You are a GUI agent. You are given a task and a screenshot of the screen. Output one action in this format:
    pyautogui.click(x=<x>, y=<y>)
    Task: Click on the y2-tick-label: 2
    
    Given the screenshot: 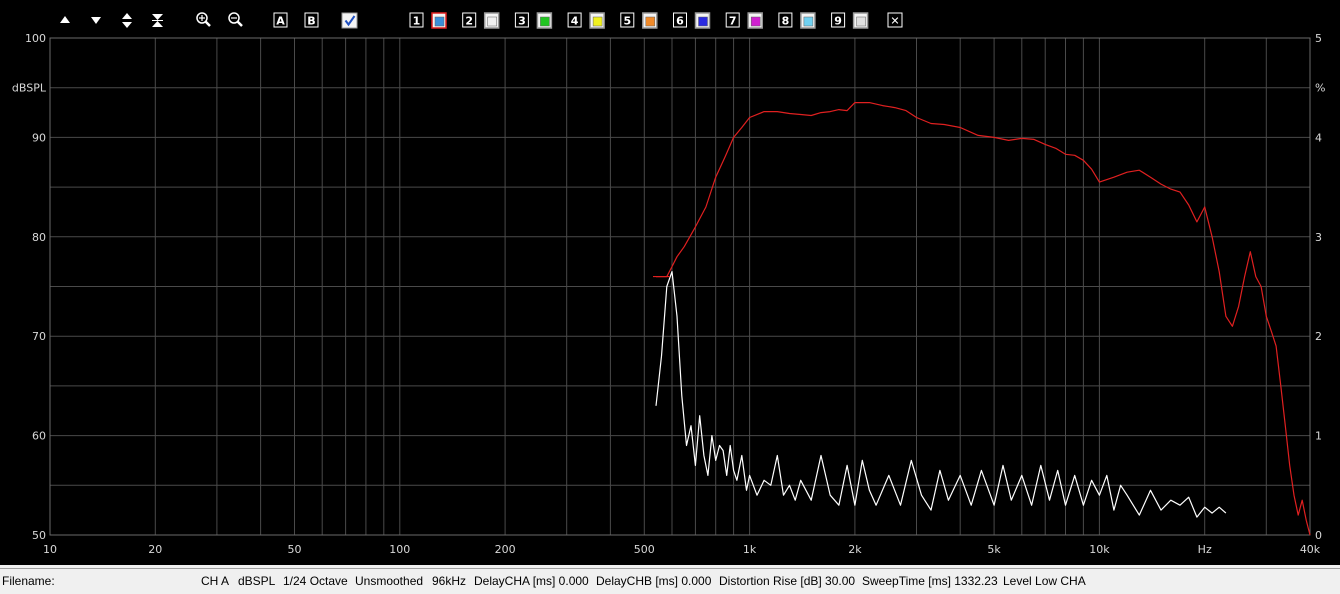 What is the action you would take?
    pyautogui.click(x=1318, y=336)
    